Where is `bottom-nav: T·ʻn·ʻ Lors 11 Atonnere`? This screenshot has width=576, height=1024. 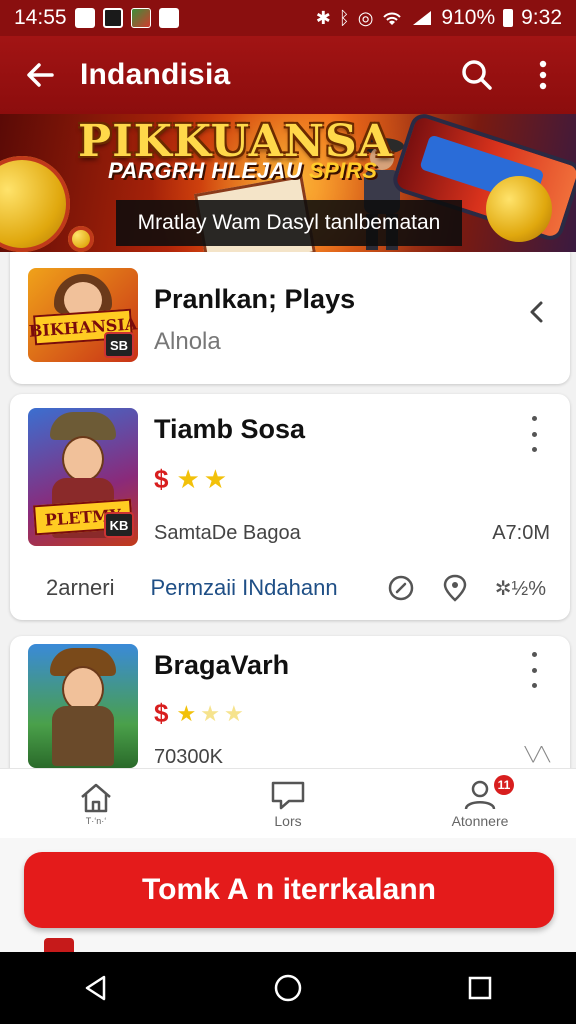
bottom-nav: T·ʻn·ʻ Lors 11 Atonnere is located at coordinates (288, 803).